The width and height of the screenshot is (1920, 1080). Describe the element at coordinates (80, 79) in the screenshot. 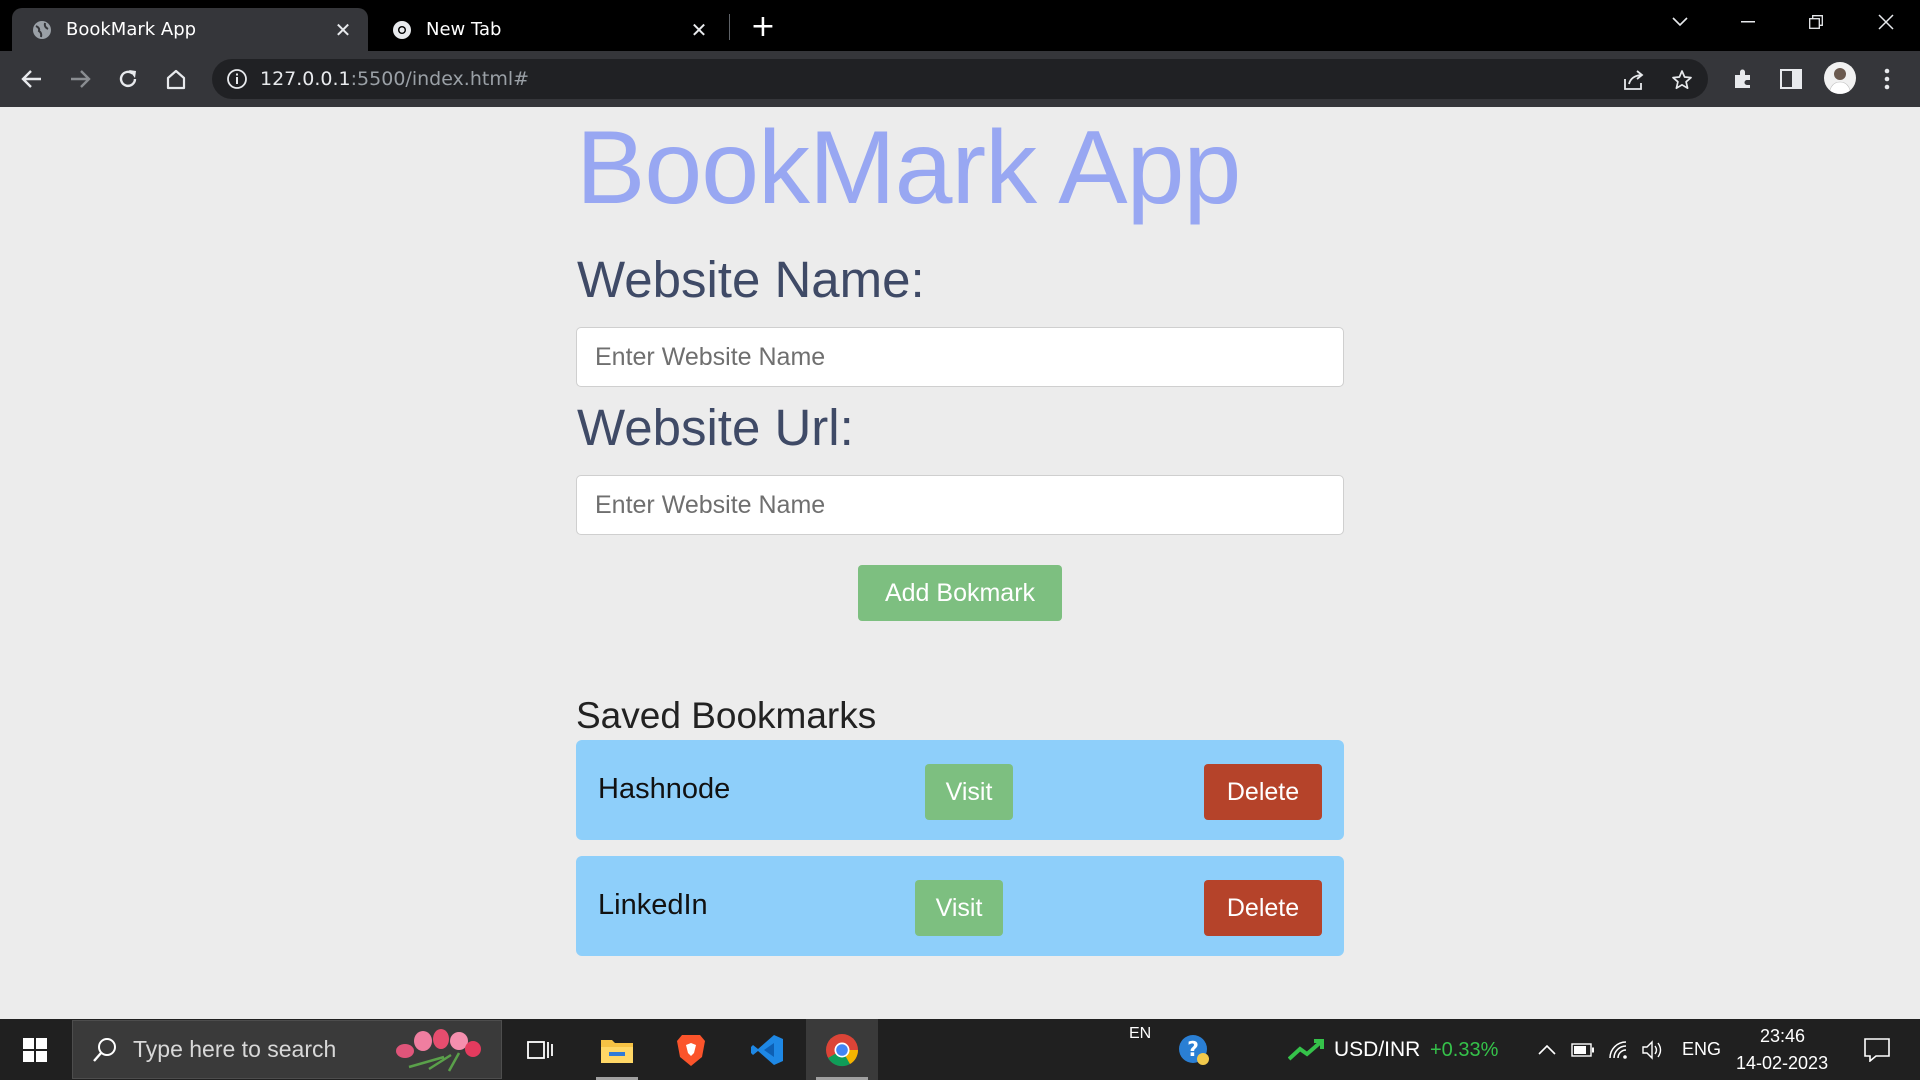

I see `forward-icon` at that location.